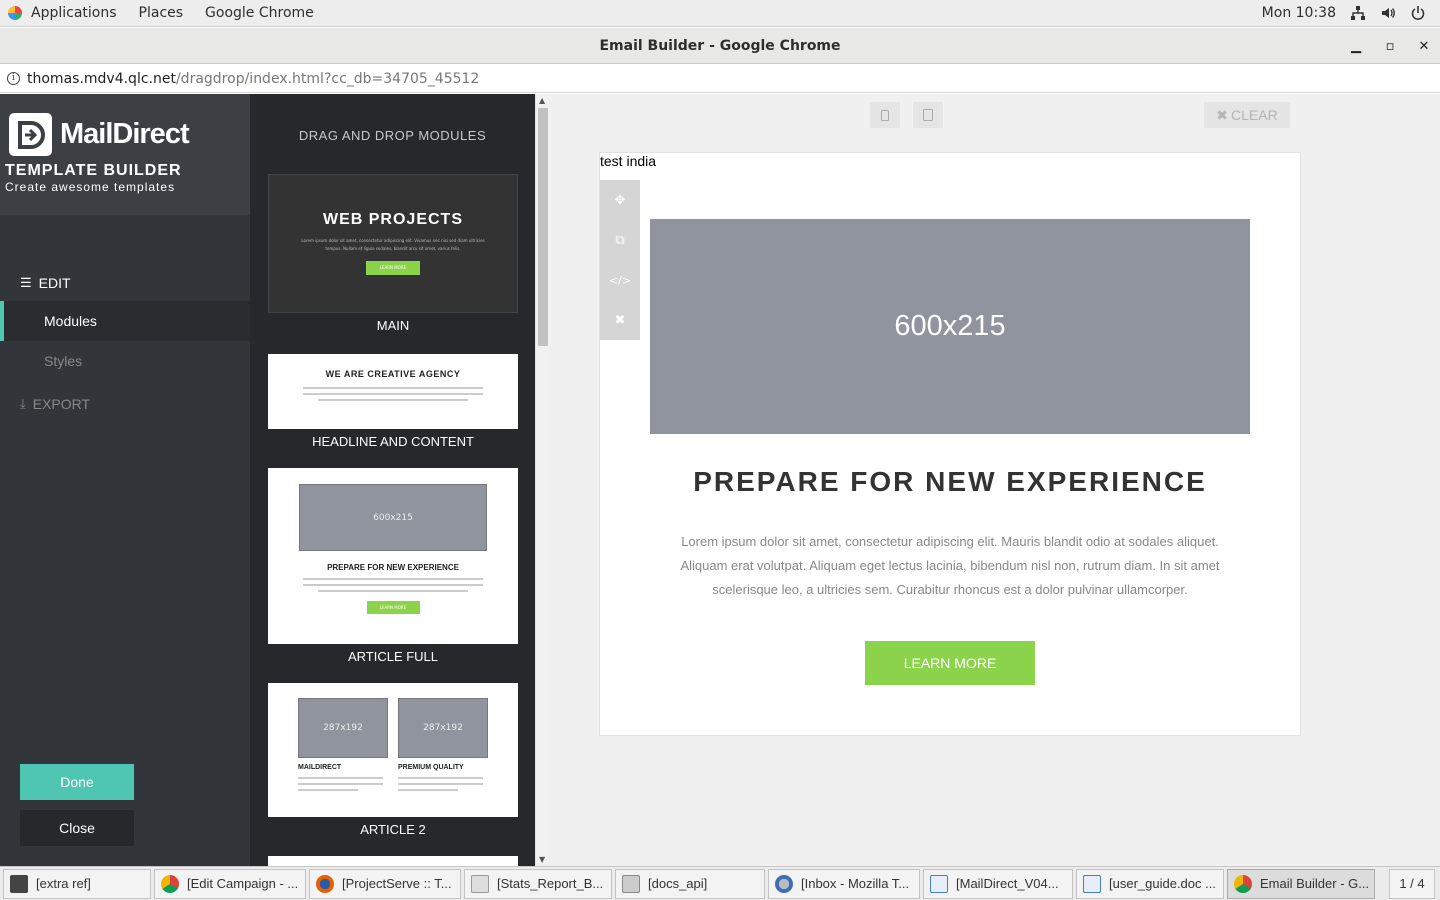 The width and height of the screenshot is (1440, 900). I want to click on window-title: Email Builder - Google Chrome, so click(720, 45).